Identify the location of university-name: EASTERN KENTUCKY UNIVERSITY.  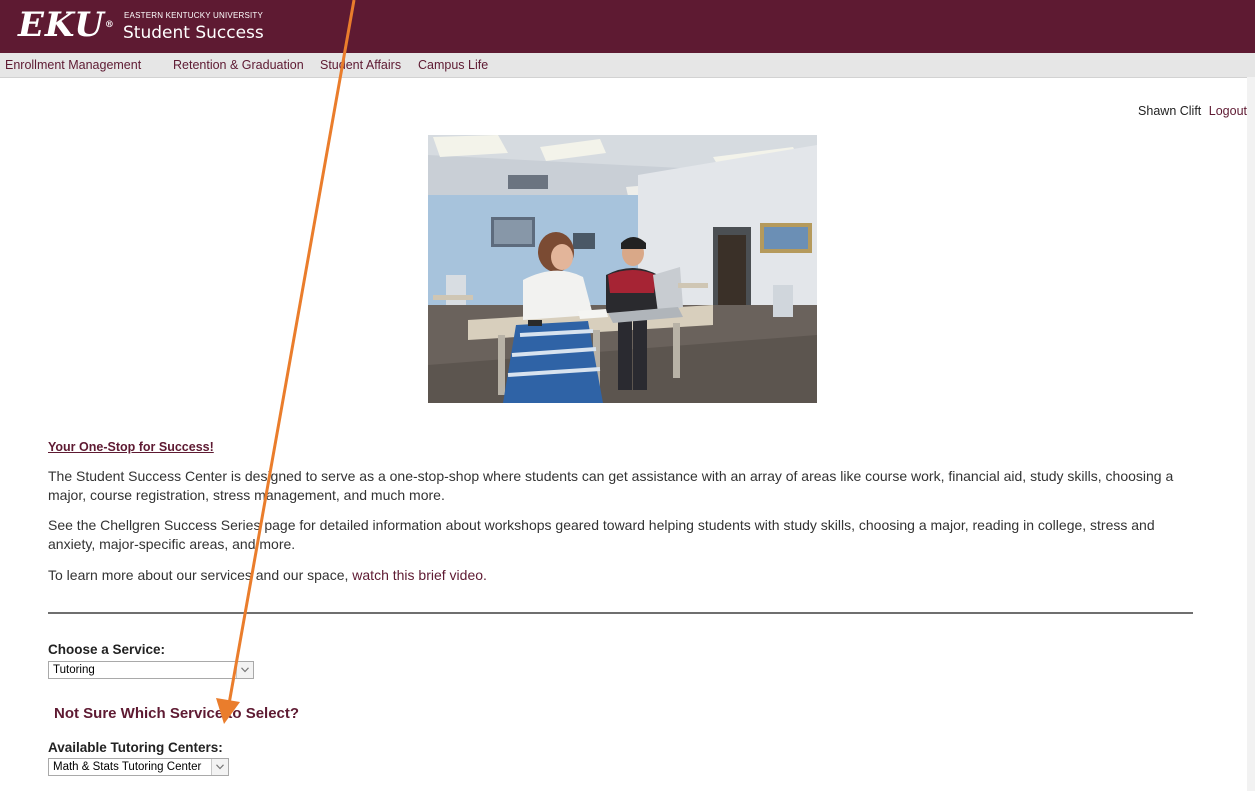
(194, 15).